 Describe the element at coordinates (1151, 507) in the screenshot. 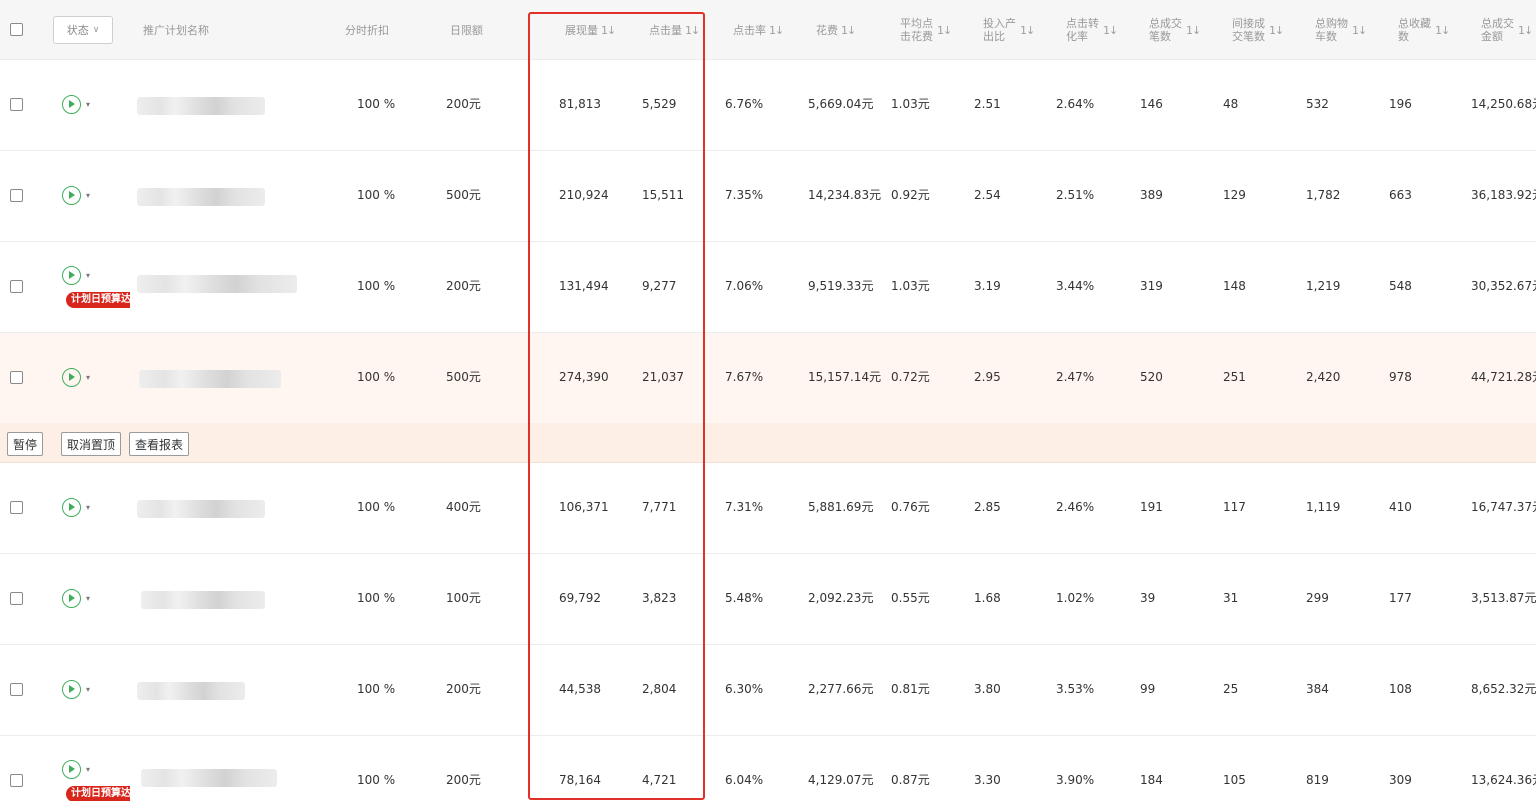

I see `cell-orders: 191` at that location.